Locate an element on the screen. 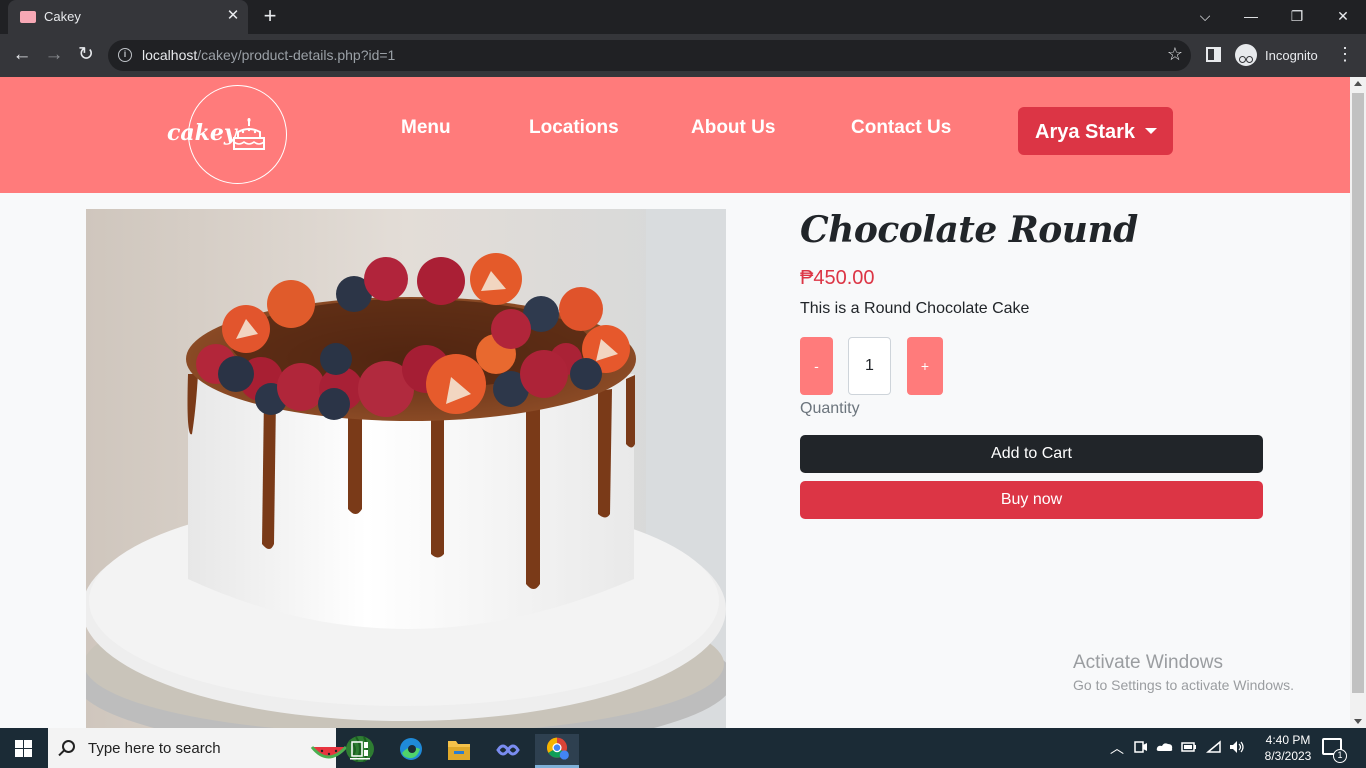 The width and height of the screenshot is (1366, 768). incognito-label: Incognito is located at coordinates (1291, 55).